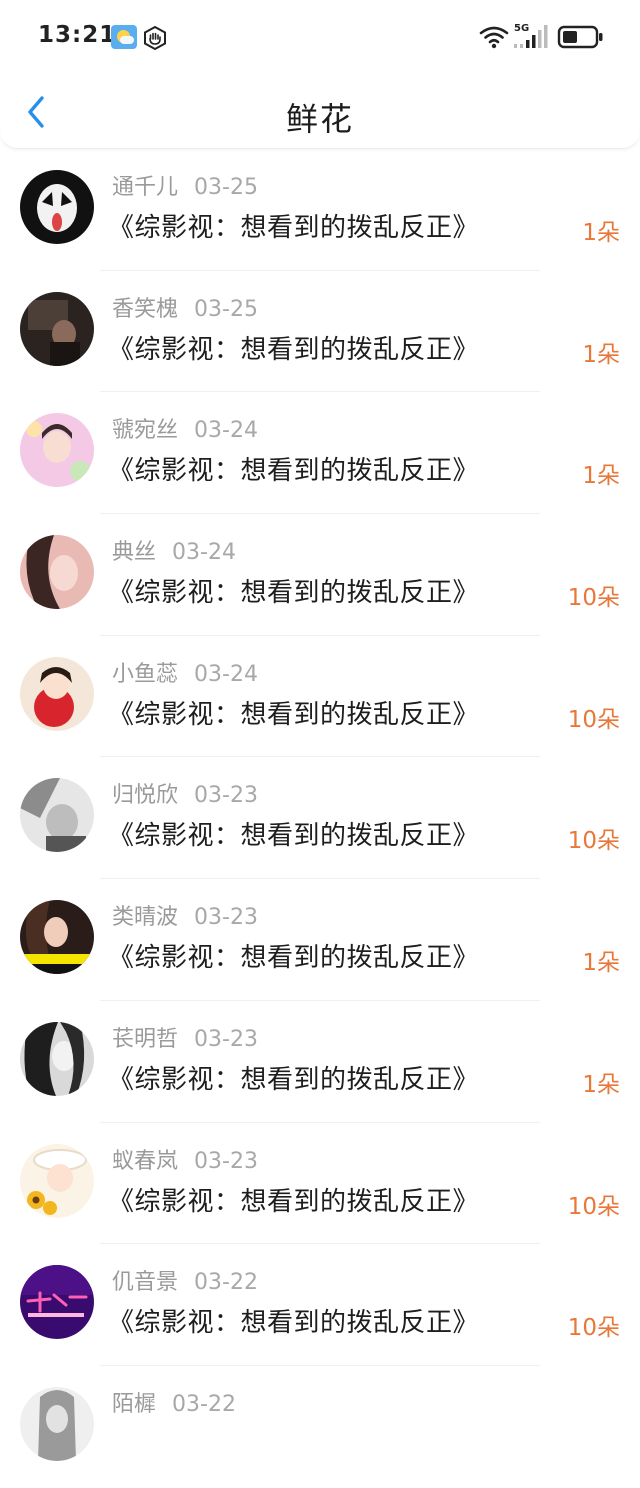  I want to click on sender-meta: 小鱼蕊 03-24, so click(185, 672).